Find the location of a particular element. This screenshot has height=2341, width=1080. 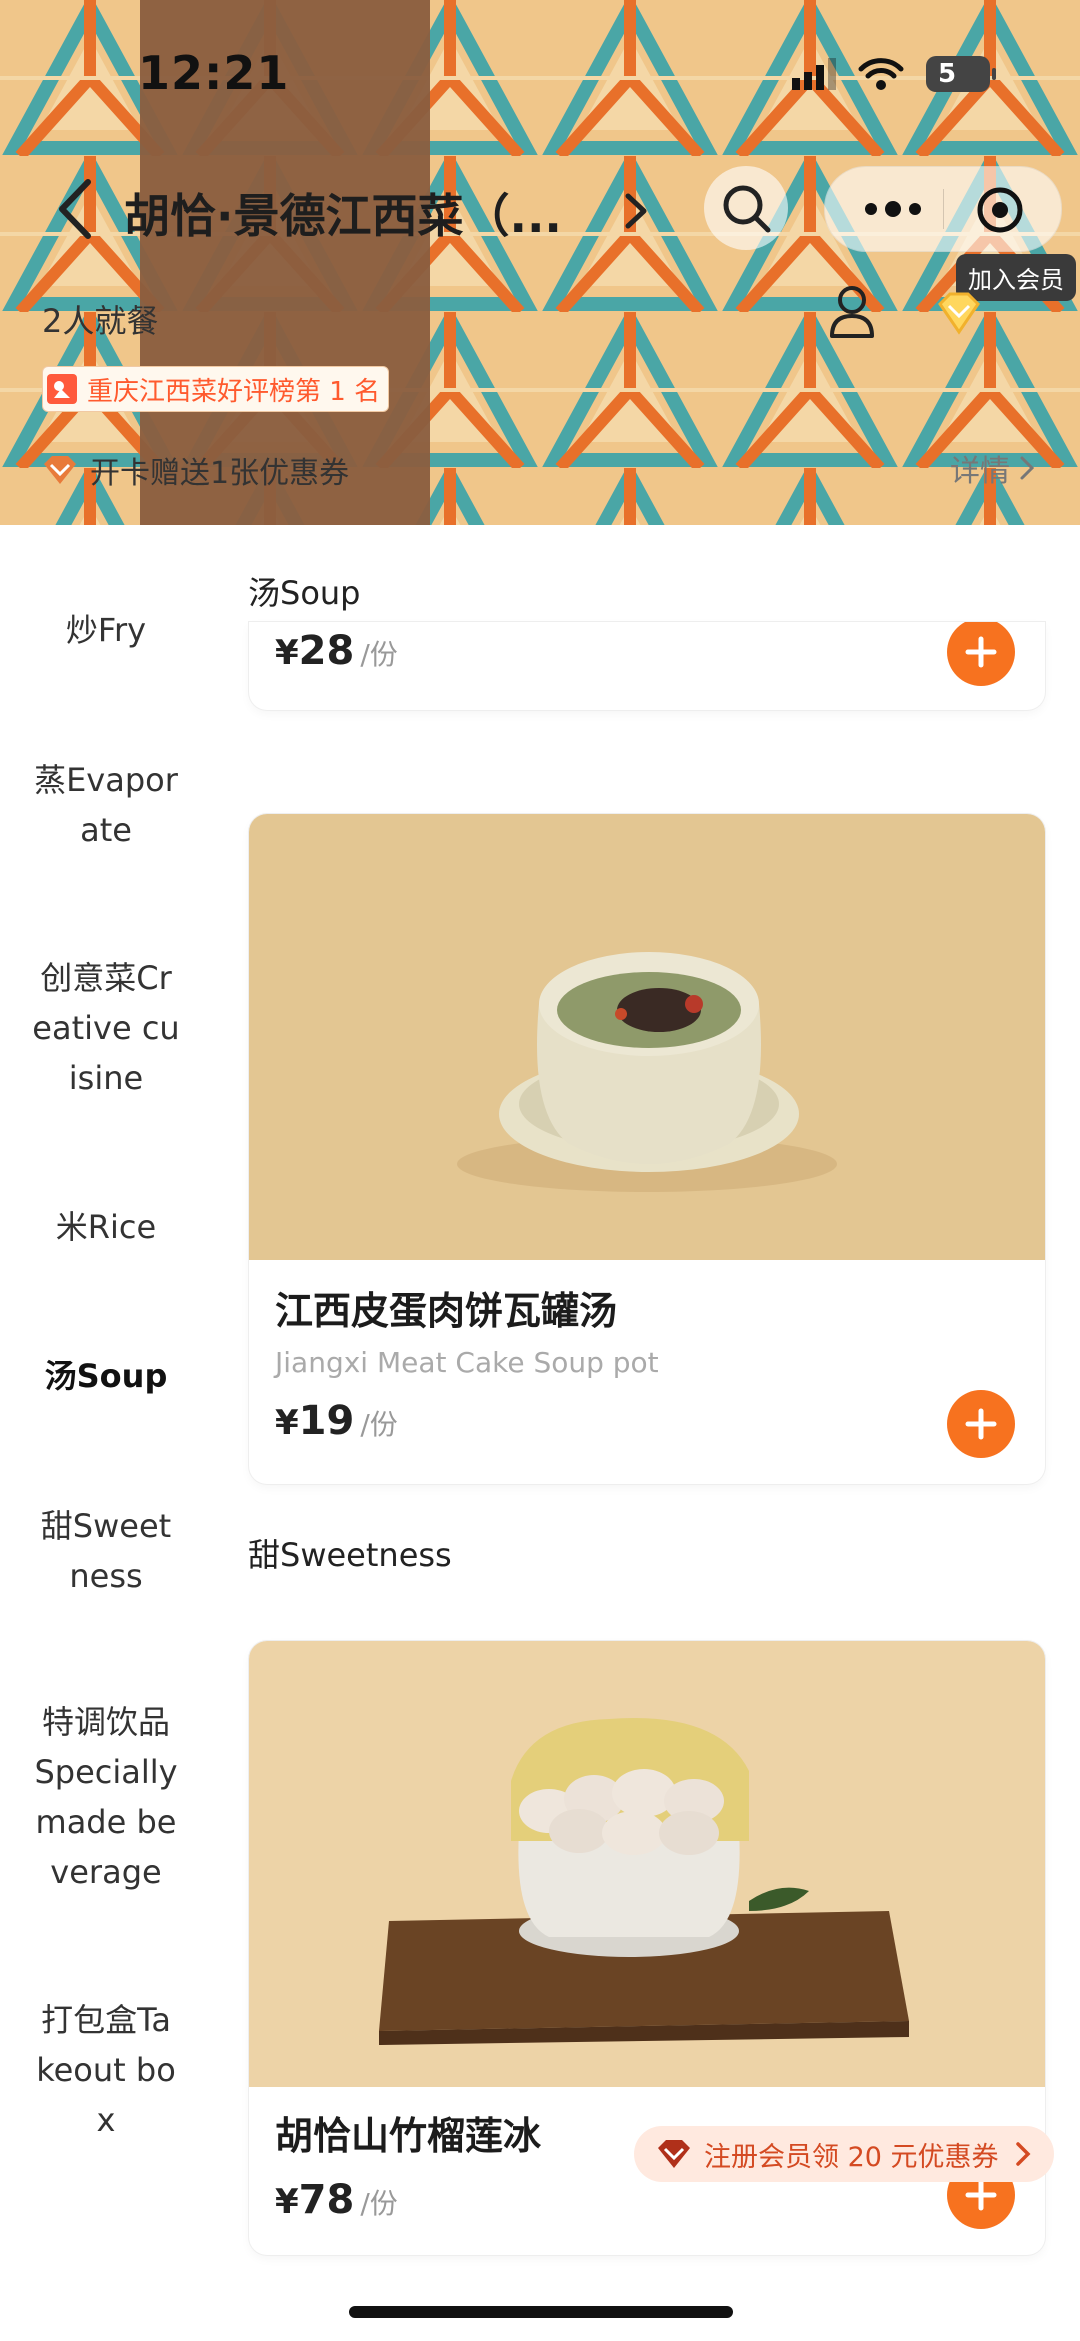

category-label: 创意菜Cr is located at coordinates (106, 978).